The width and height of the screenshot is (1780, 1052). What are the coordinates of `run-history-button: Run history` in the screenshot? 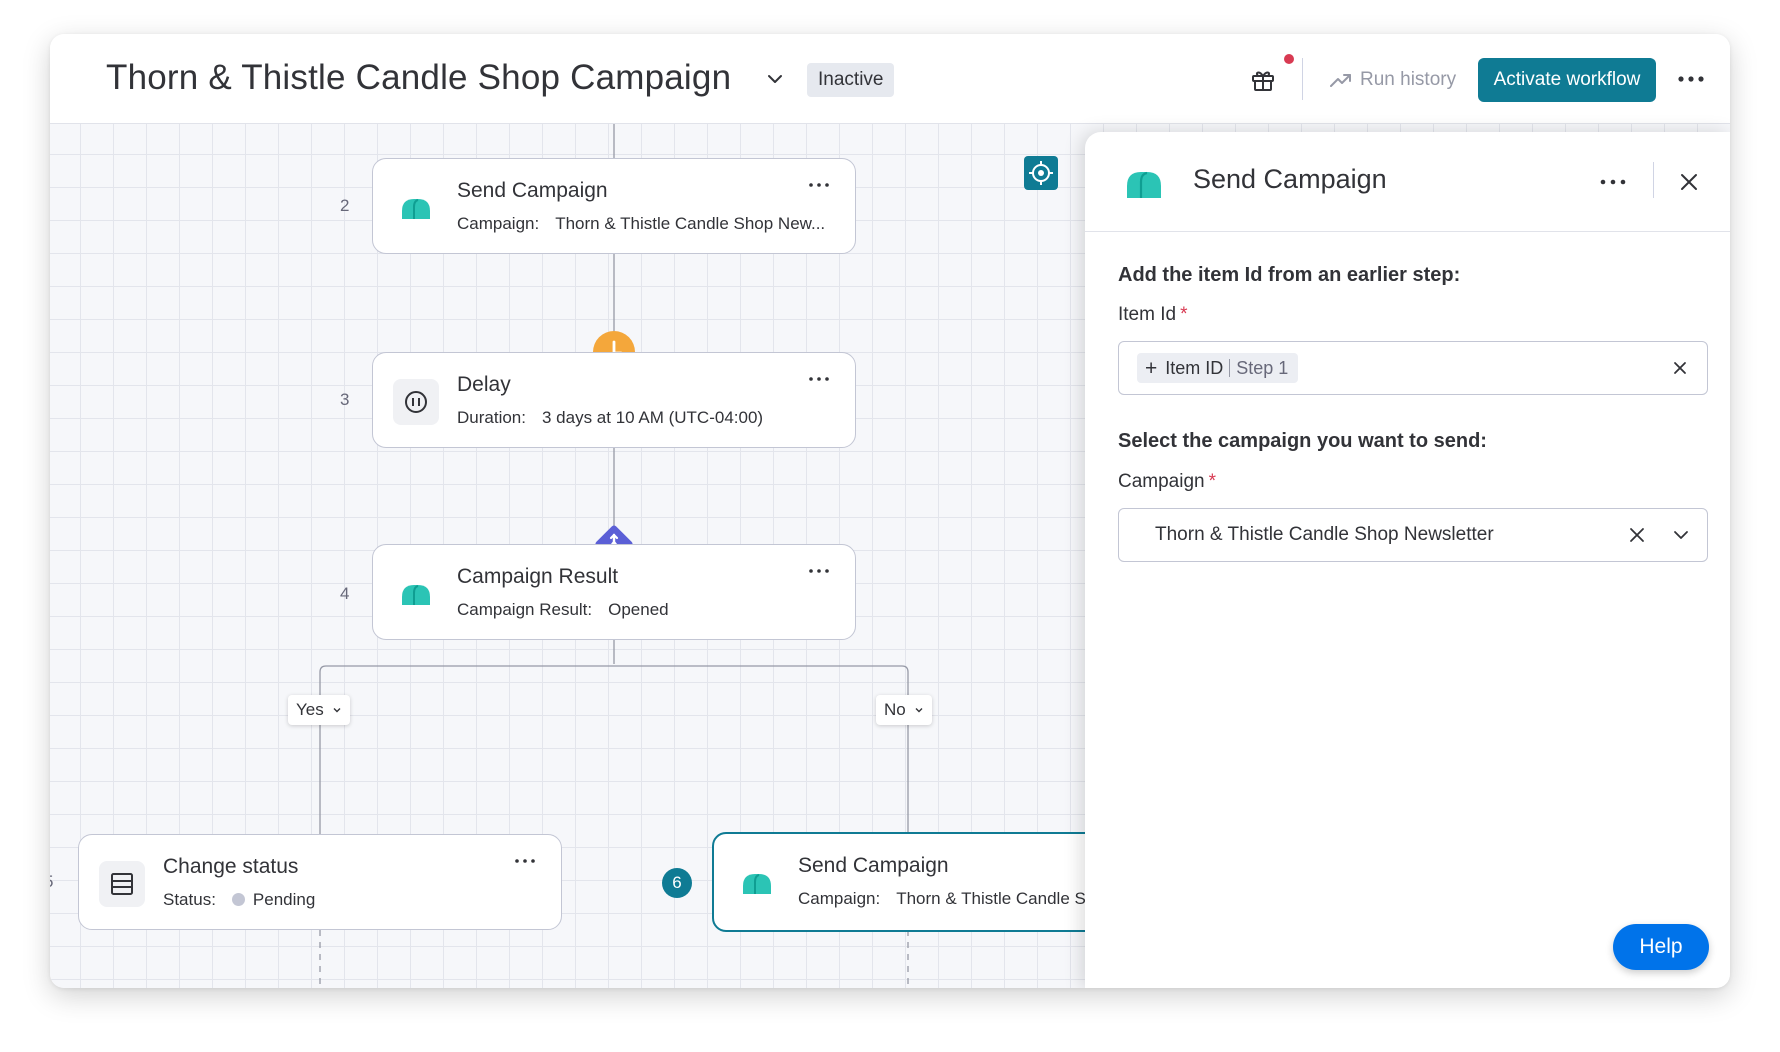 It's located at (1393, 80).